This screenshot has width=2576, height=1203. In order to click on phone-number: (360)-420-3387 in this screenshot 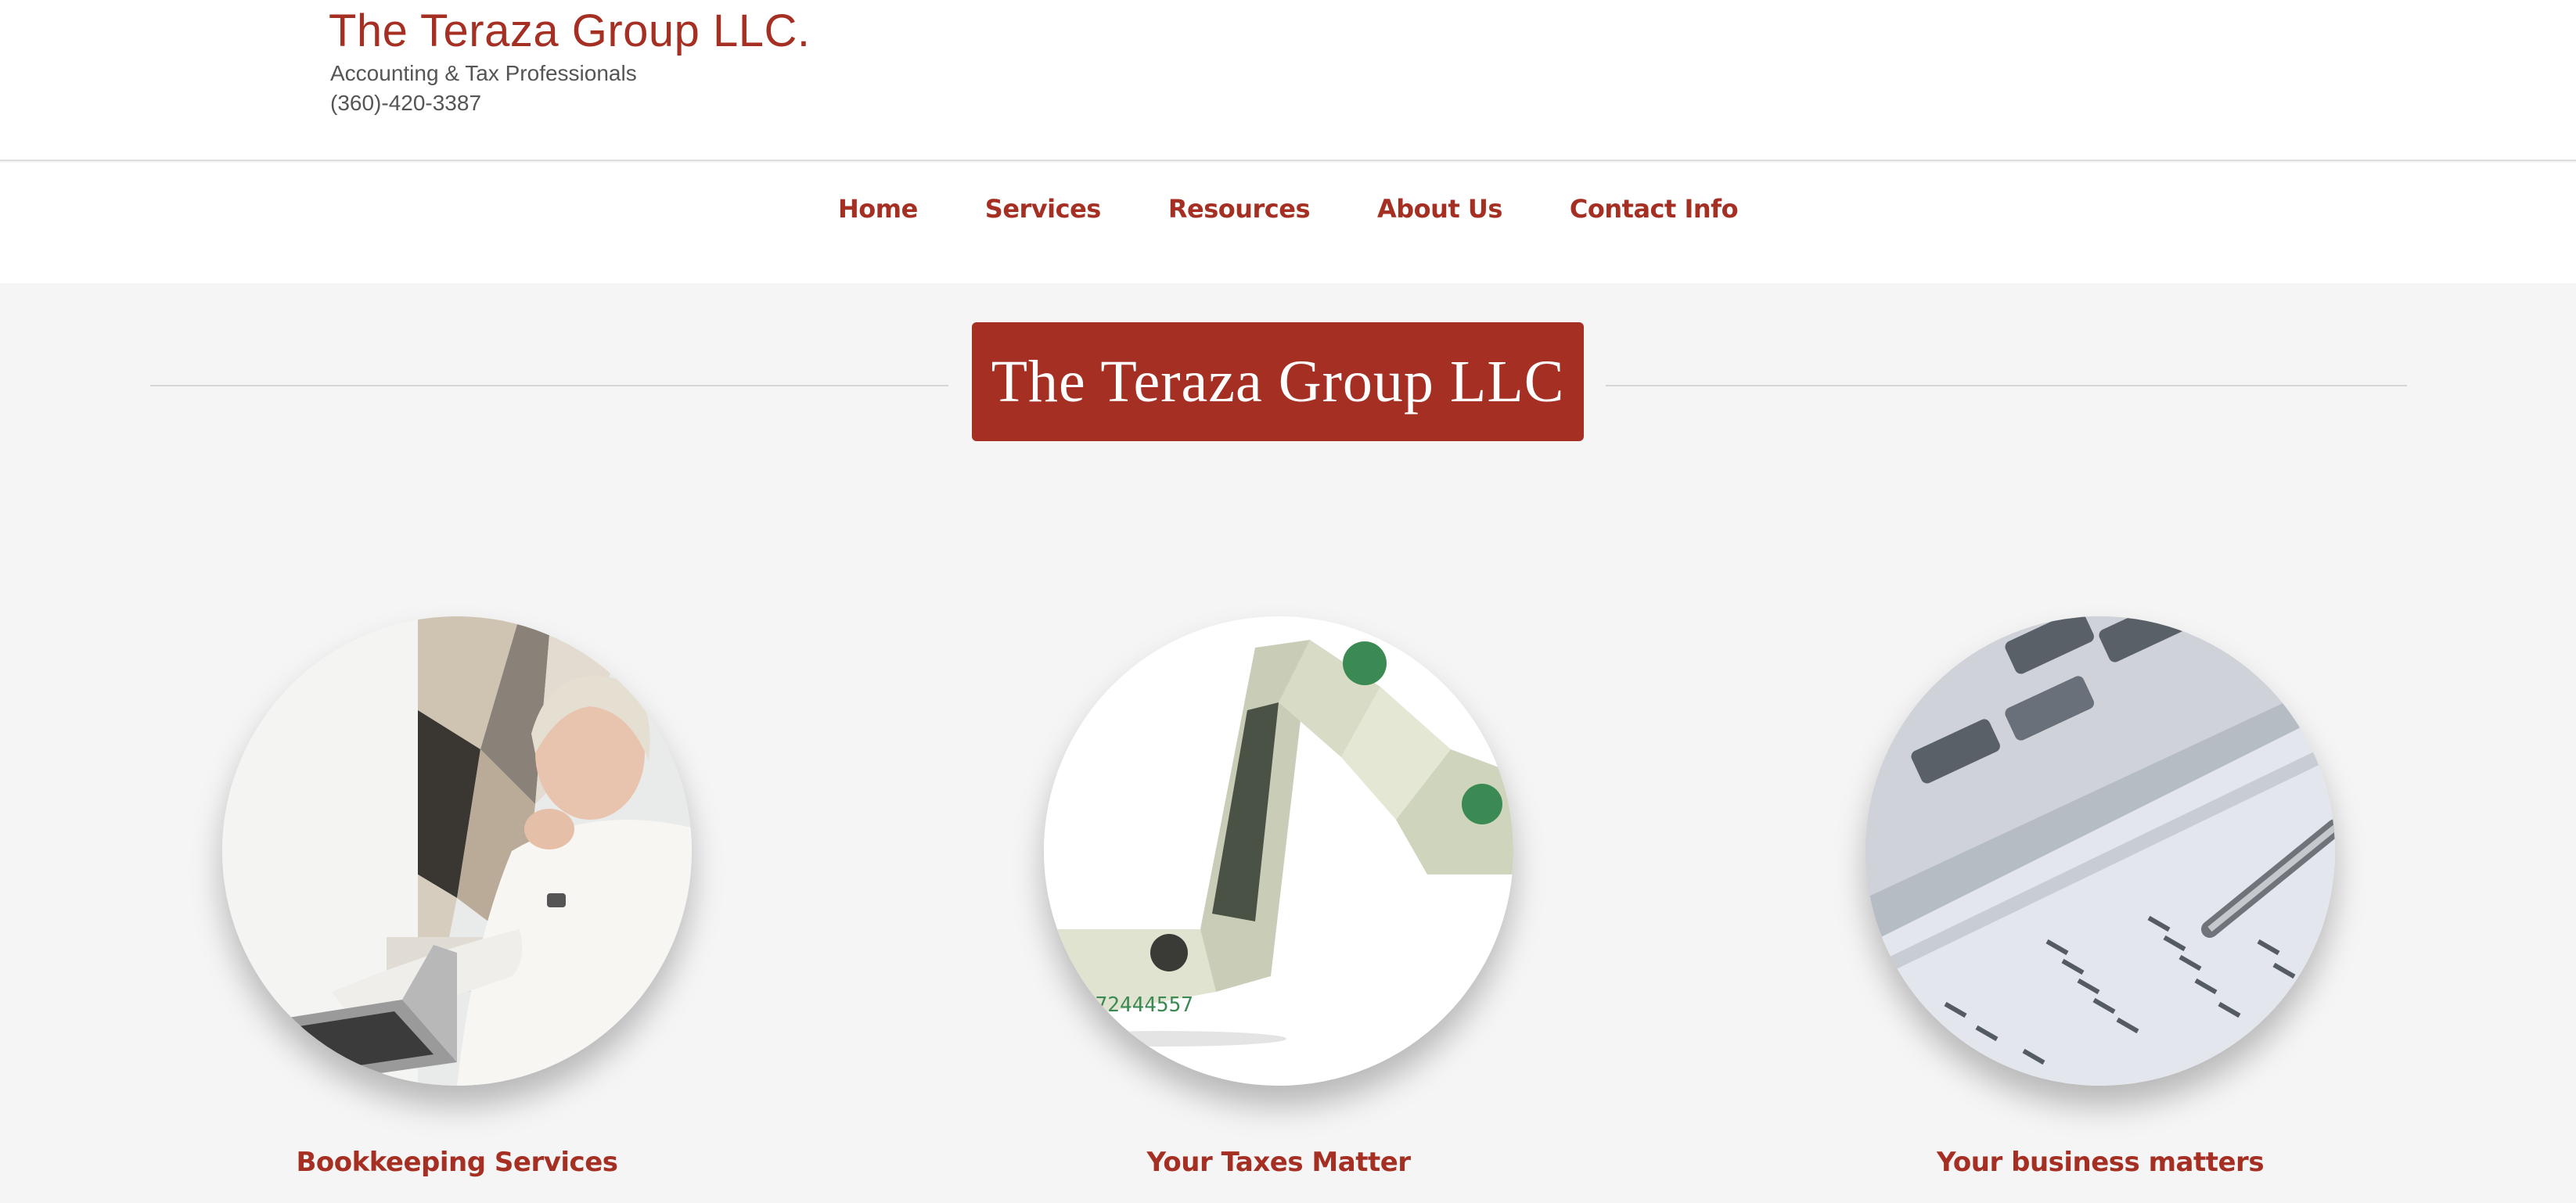, I will do `click(406, 103)`.